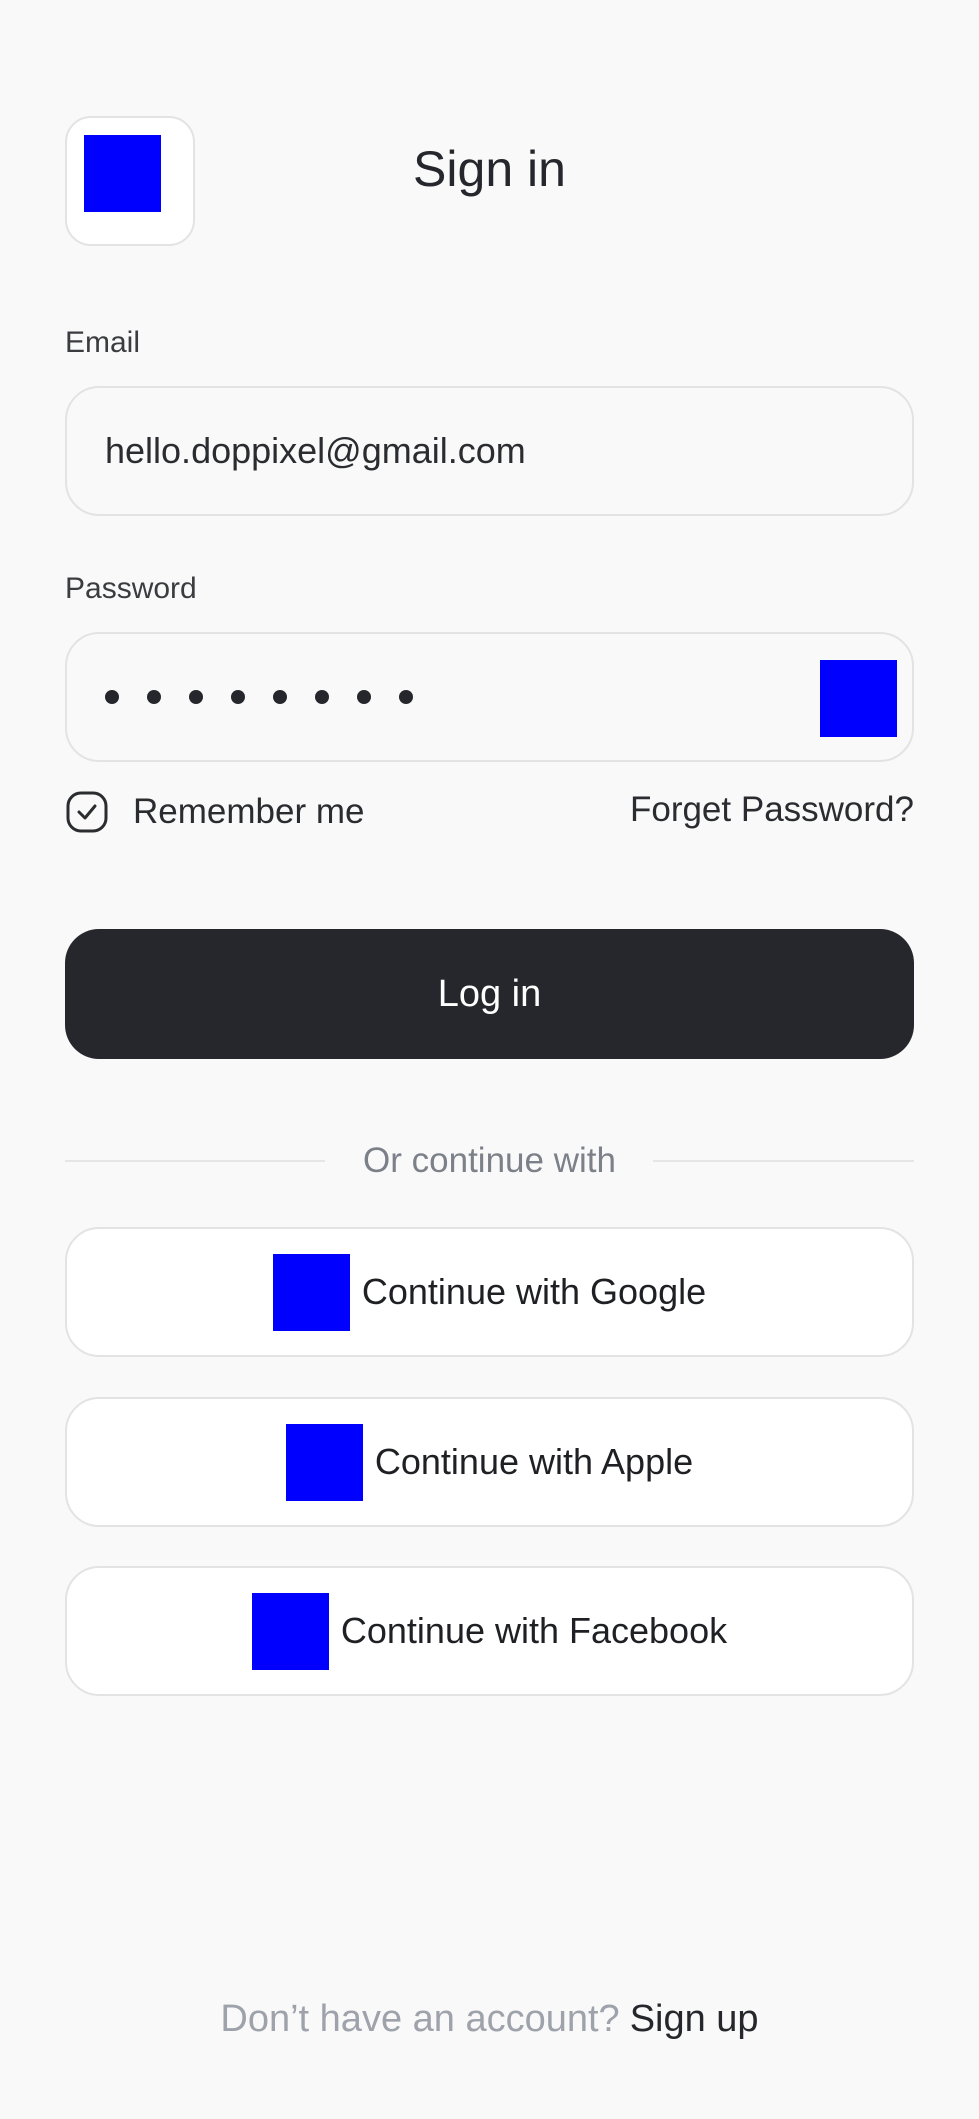 The width and height of the screenshot is (979, 2119). I want to click on facebook-icon, so click(290, 1631).